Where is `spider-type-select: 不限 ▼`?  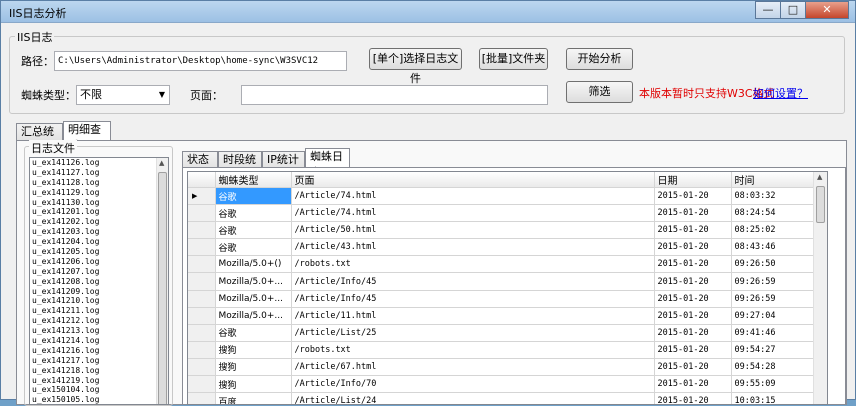
spider-type-select: 不限 ▼ is located at coordinates (123, 95).